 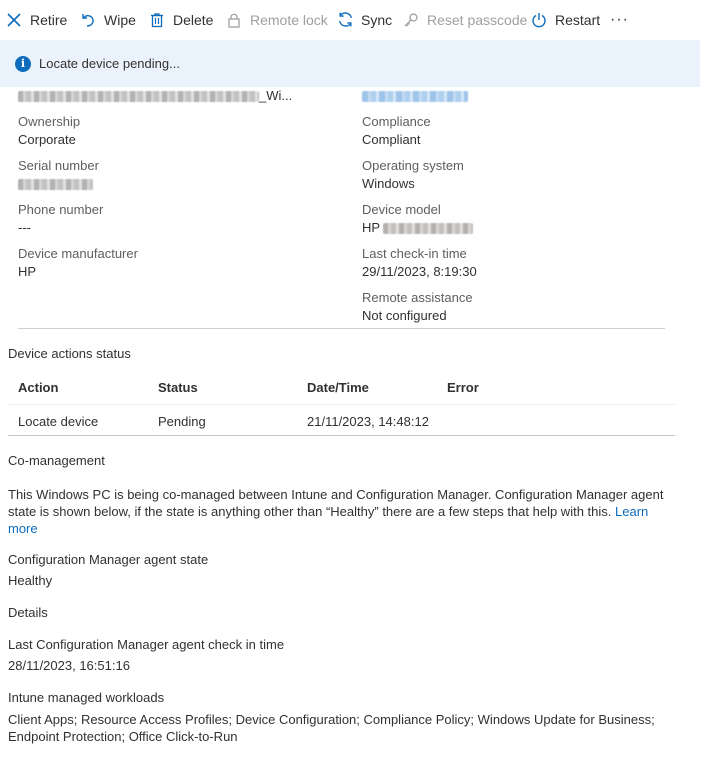 I want to click on reset-passcode-button: Reset passcode, so click(x=464, y=19).